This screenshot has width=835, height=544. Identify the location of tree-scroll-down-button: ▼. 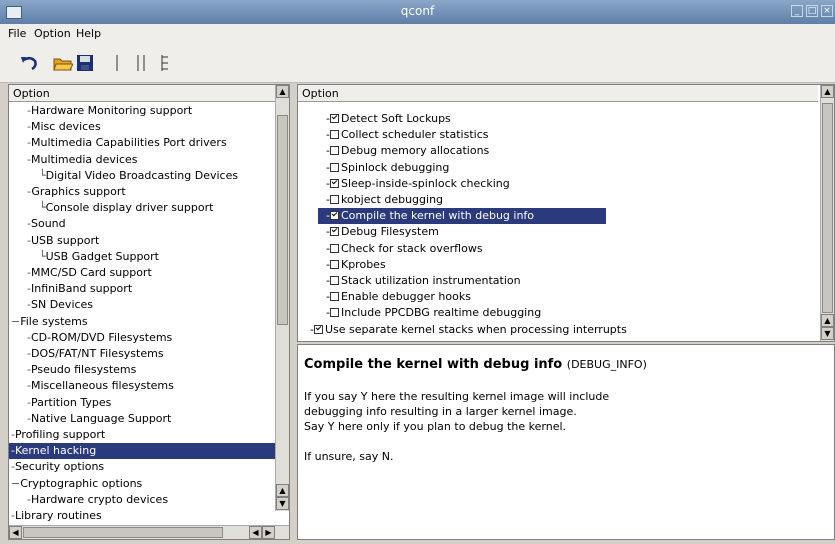
(282, 503).